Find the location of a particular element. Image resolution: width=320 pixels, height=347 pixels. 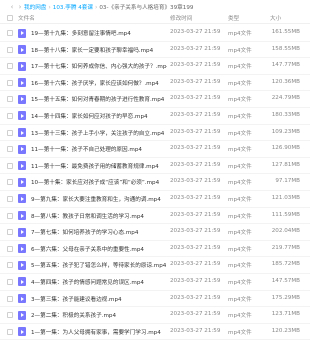

file-name: 9—第九集：家长大要注重教育和生，沟通的调.mp4 is located at coordinates (99, 199).